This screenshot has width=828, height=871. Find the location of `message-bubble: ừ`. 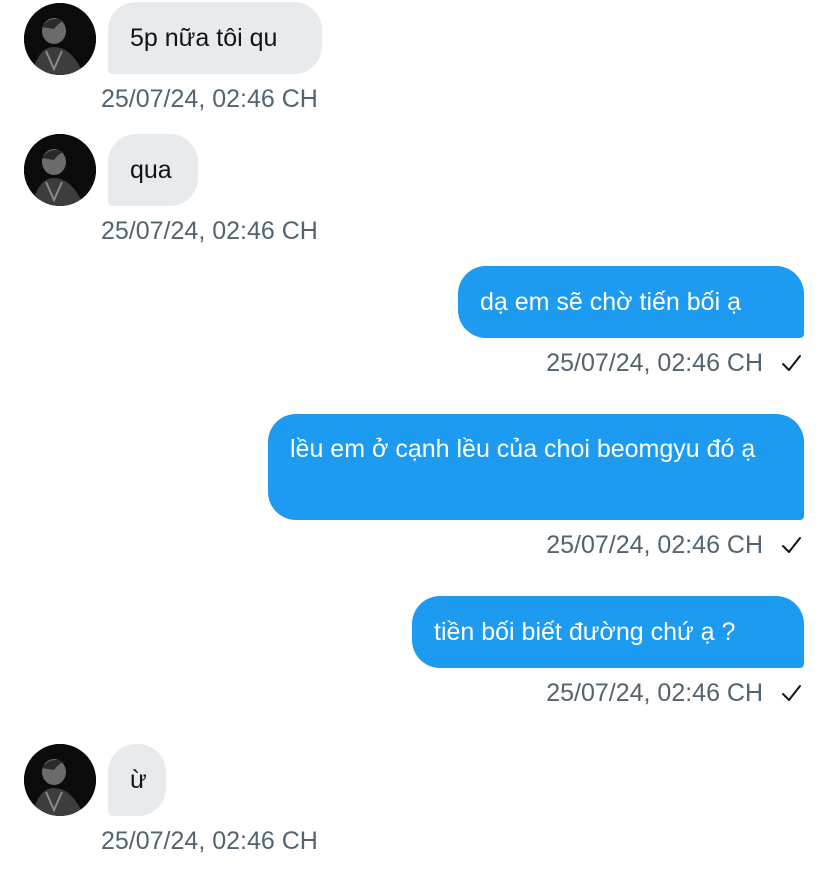

message-bubble: ừ is located at coordinates (137, 780).